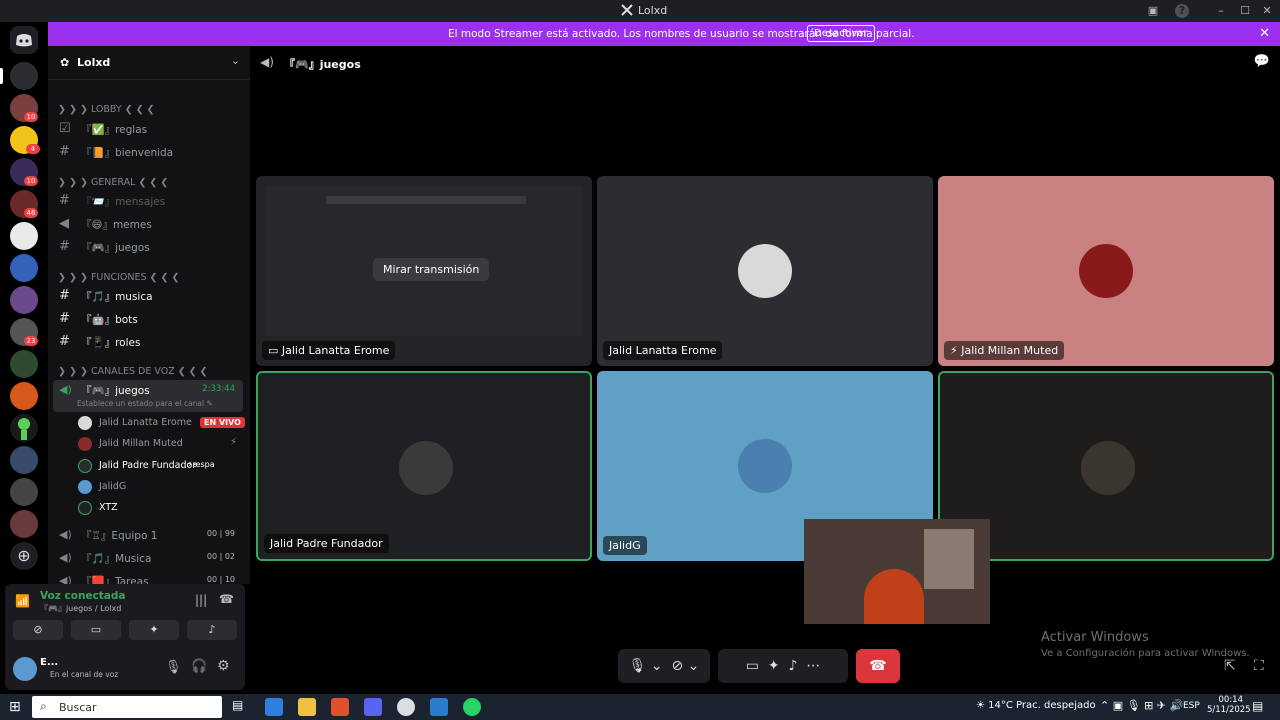 The width and height of the screenshot is (1280, 720). I want to click on user-limit: 00 | 10, so click(220, 579).